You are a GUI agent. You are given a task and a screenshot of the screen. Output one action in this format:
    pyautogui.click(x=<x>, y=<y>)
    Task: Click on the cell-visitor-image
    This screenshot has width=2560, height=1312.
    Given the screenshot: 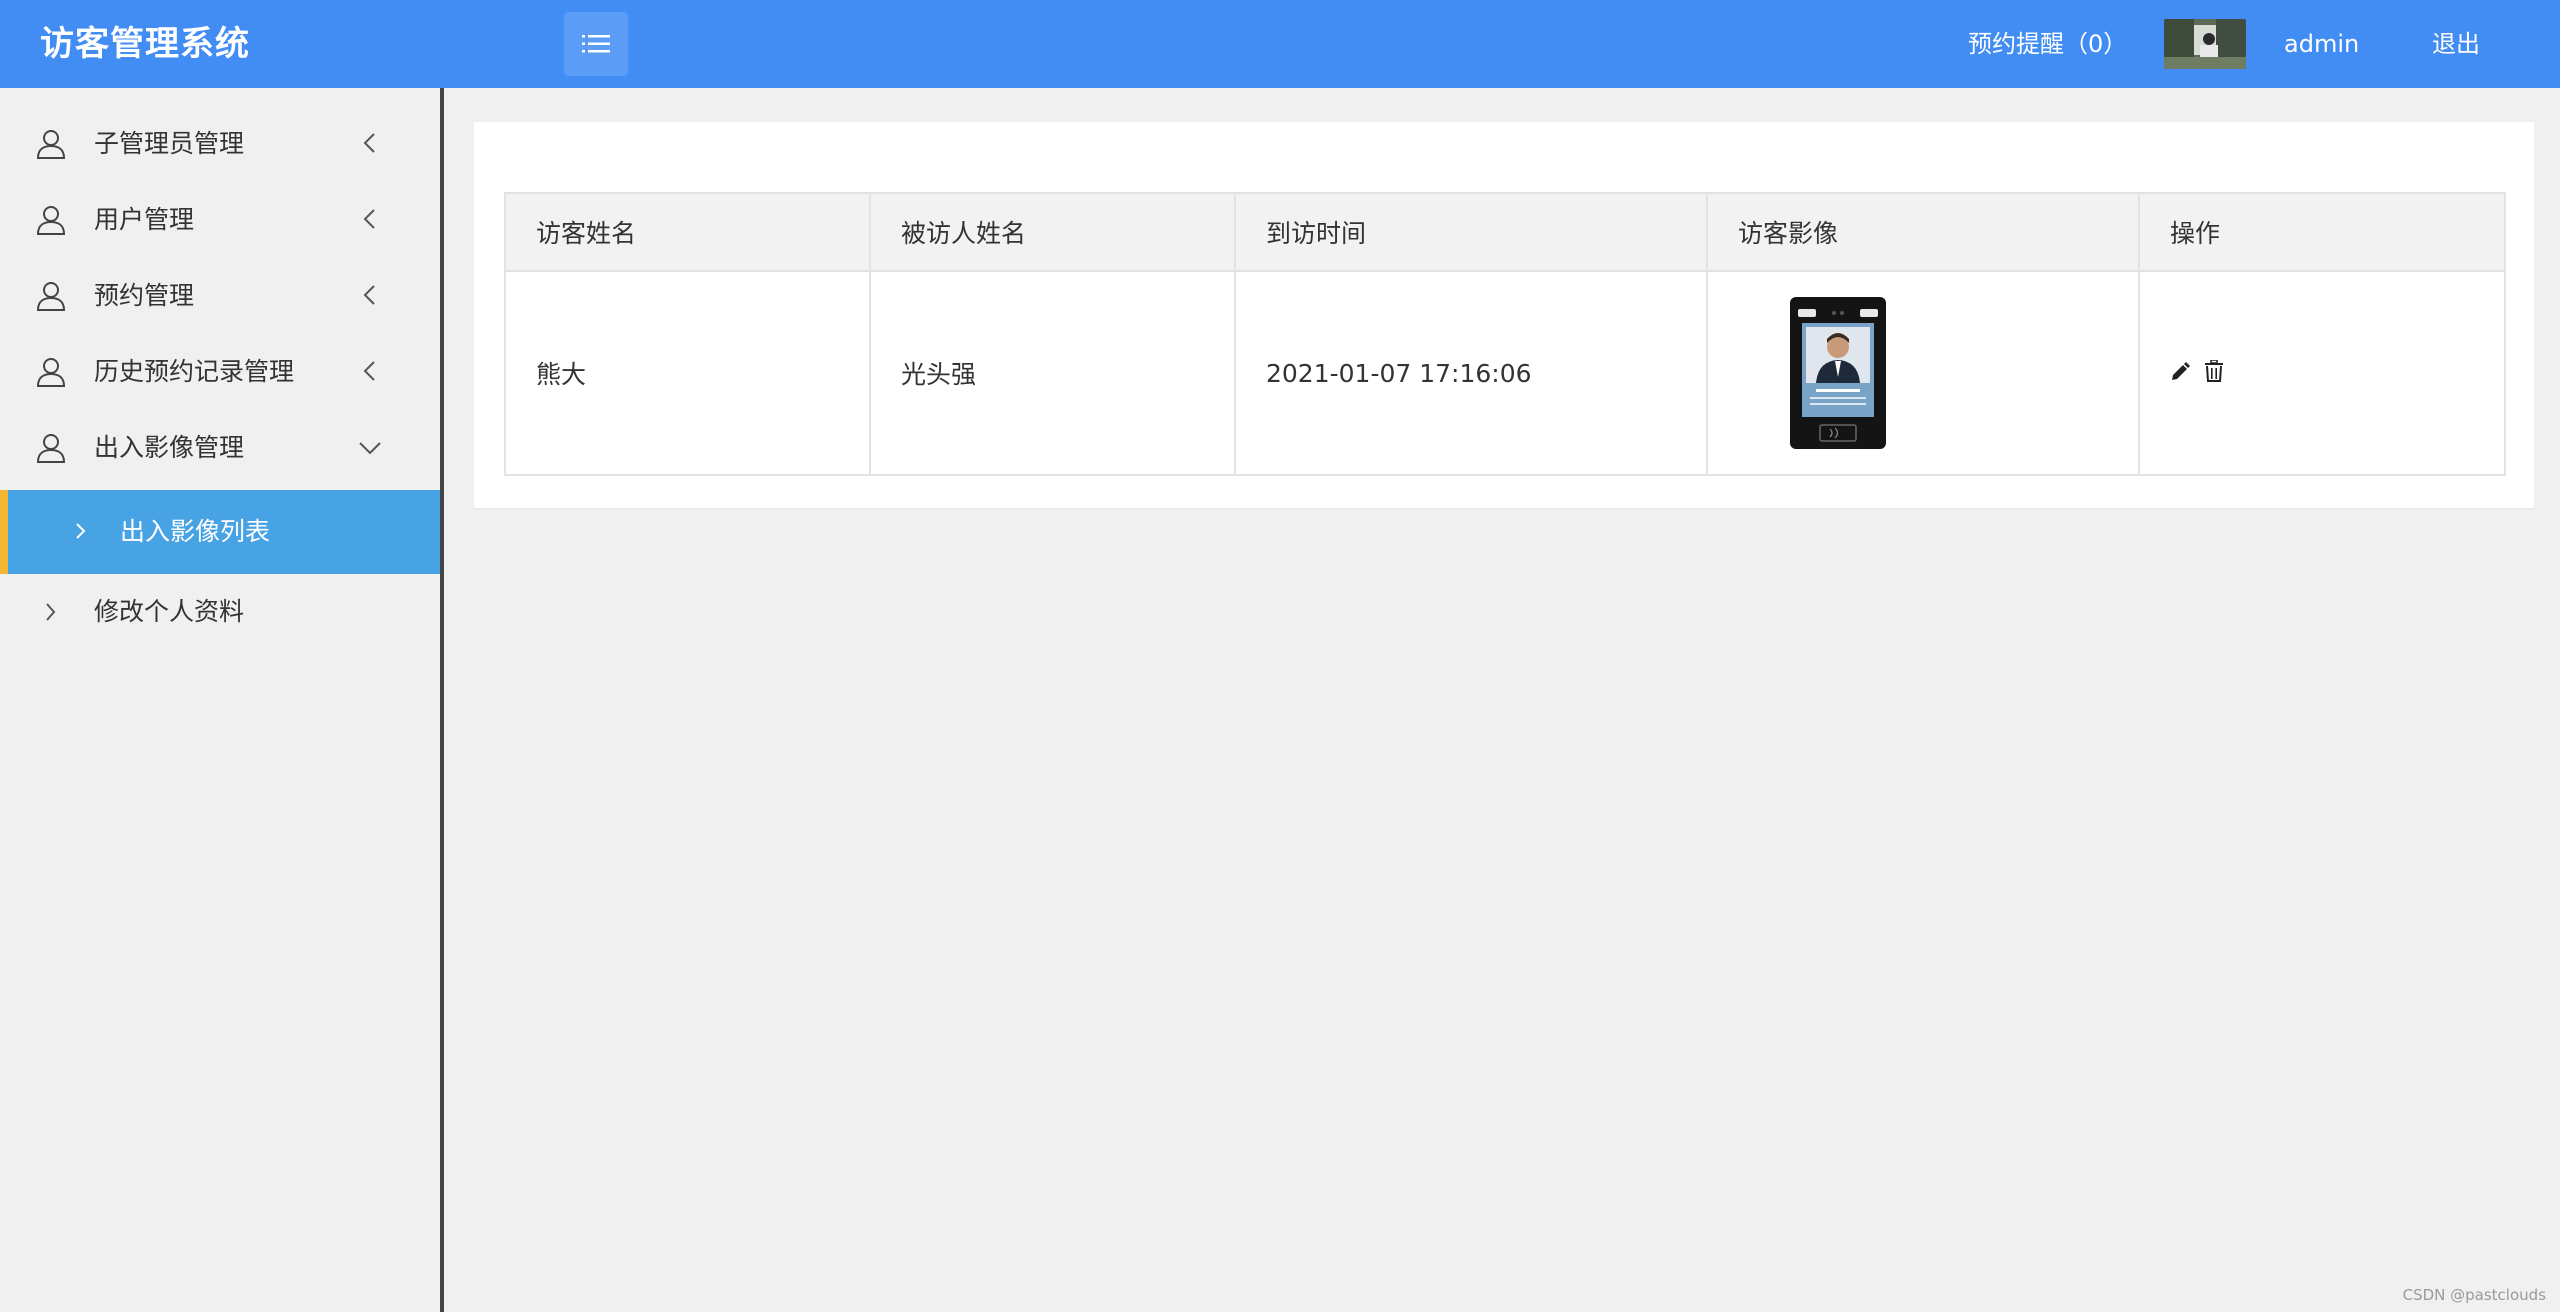 What is the action you would take?
    pyautogui.click(x=1923, y=373)
    